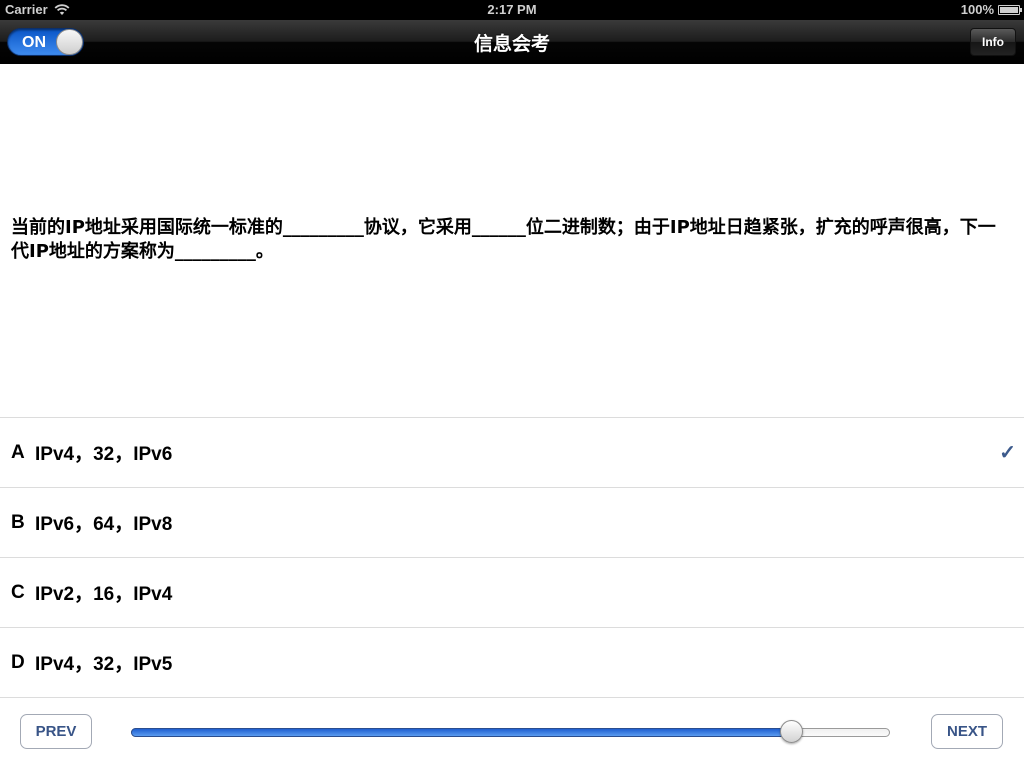 The image size is (1024, 768). I want to click on option-b: B IPv6，64，IPv8, so click(512, 523).